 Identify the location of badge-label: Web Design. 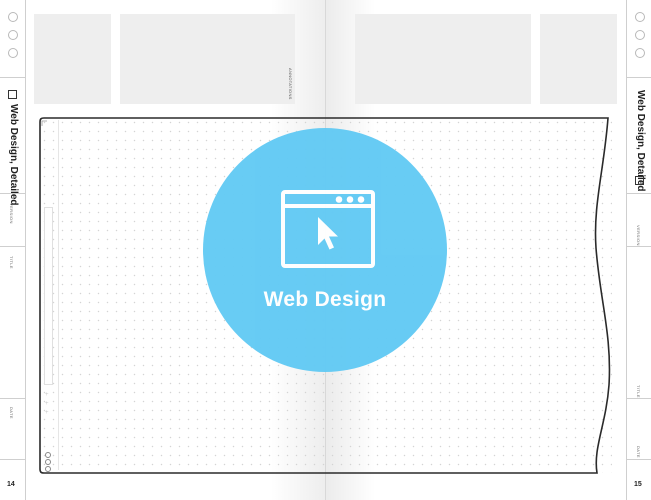
(325, 299).